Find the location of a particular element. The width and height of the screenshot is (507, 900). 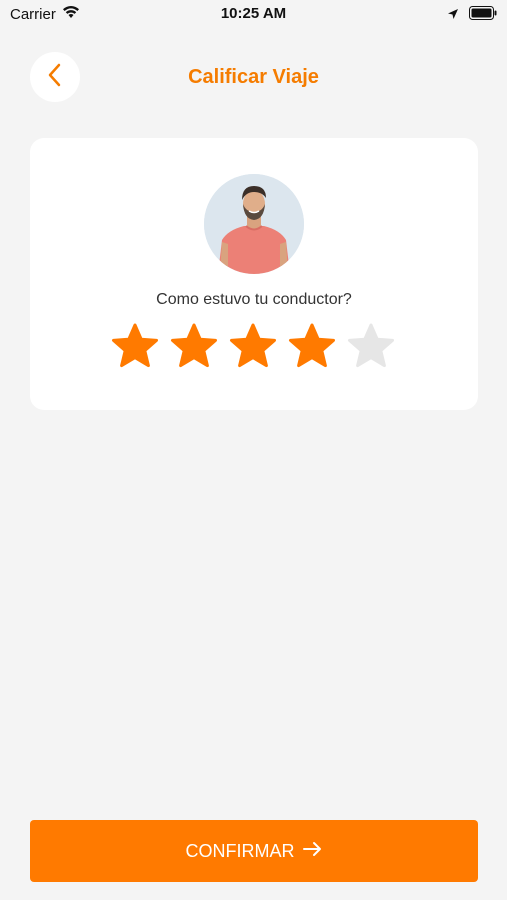

confirm-button: CONFIRMAR is located at coordinates (254, 851).